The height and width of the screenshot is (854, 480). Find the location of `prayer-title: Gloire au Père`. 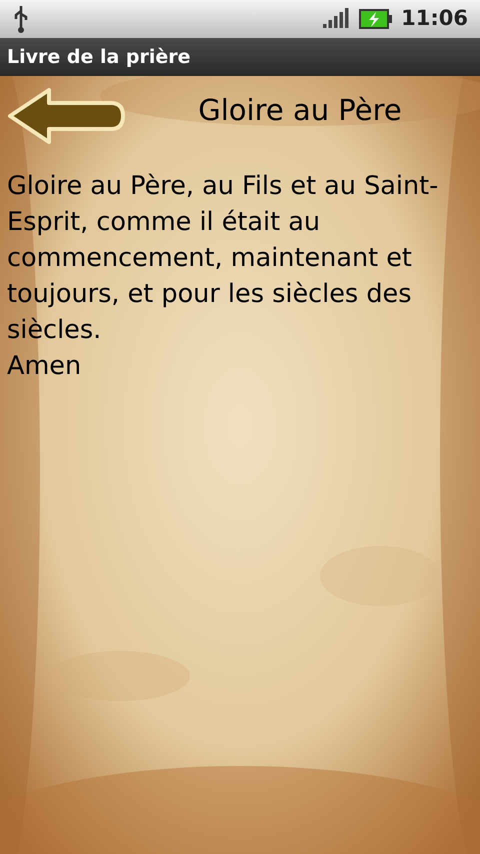

prayer-title: Gloire au Père is located at coordinates (300, 111).